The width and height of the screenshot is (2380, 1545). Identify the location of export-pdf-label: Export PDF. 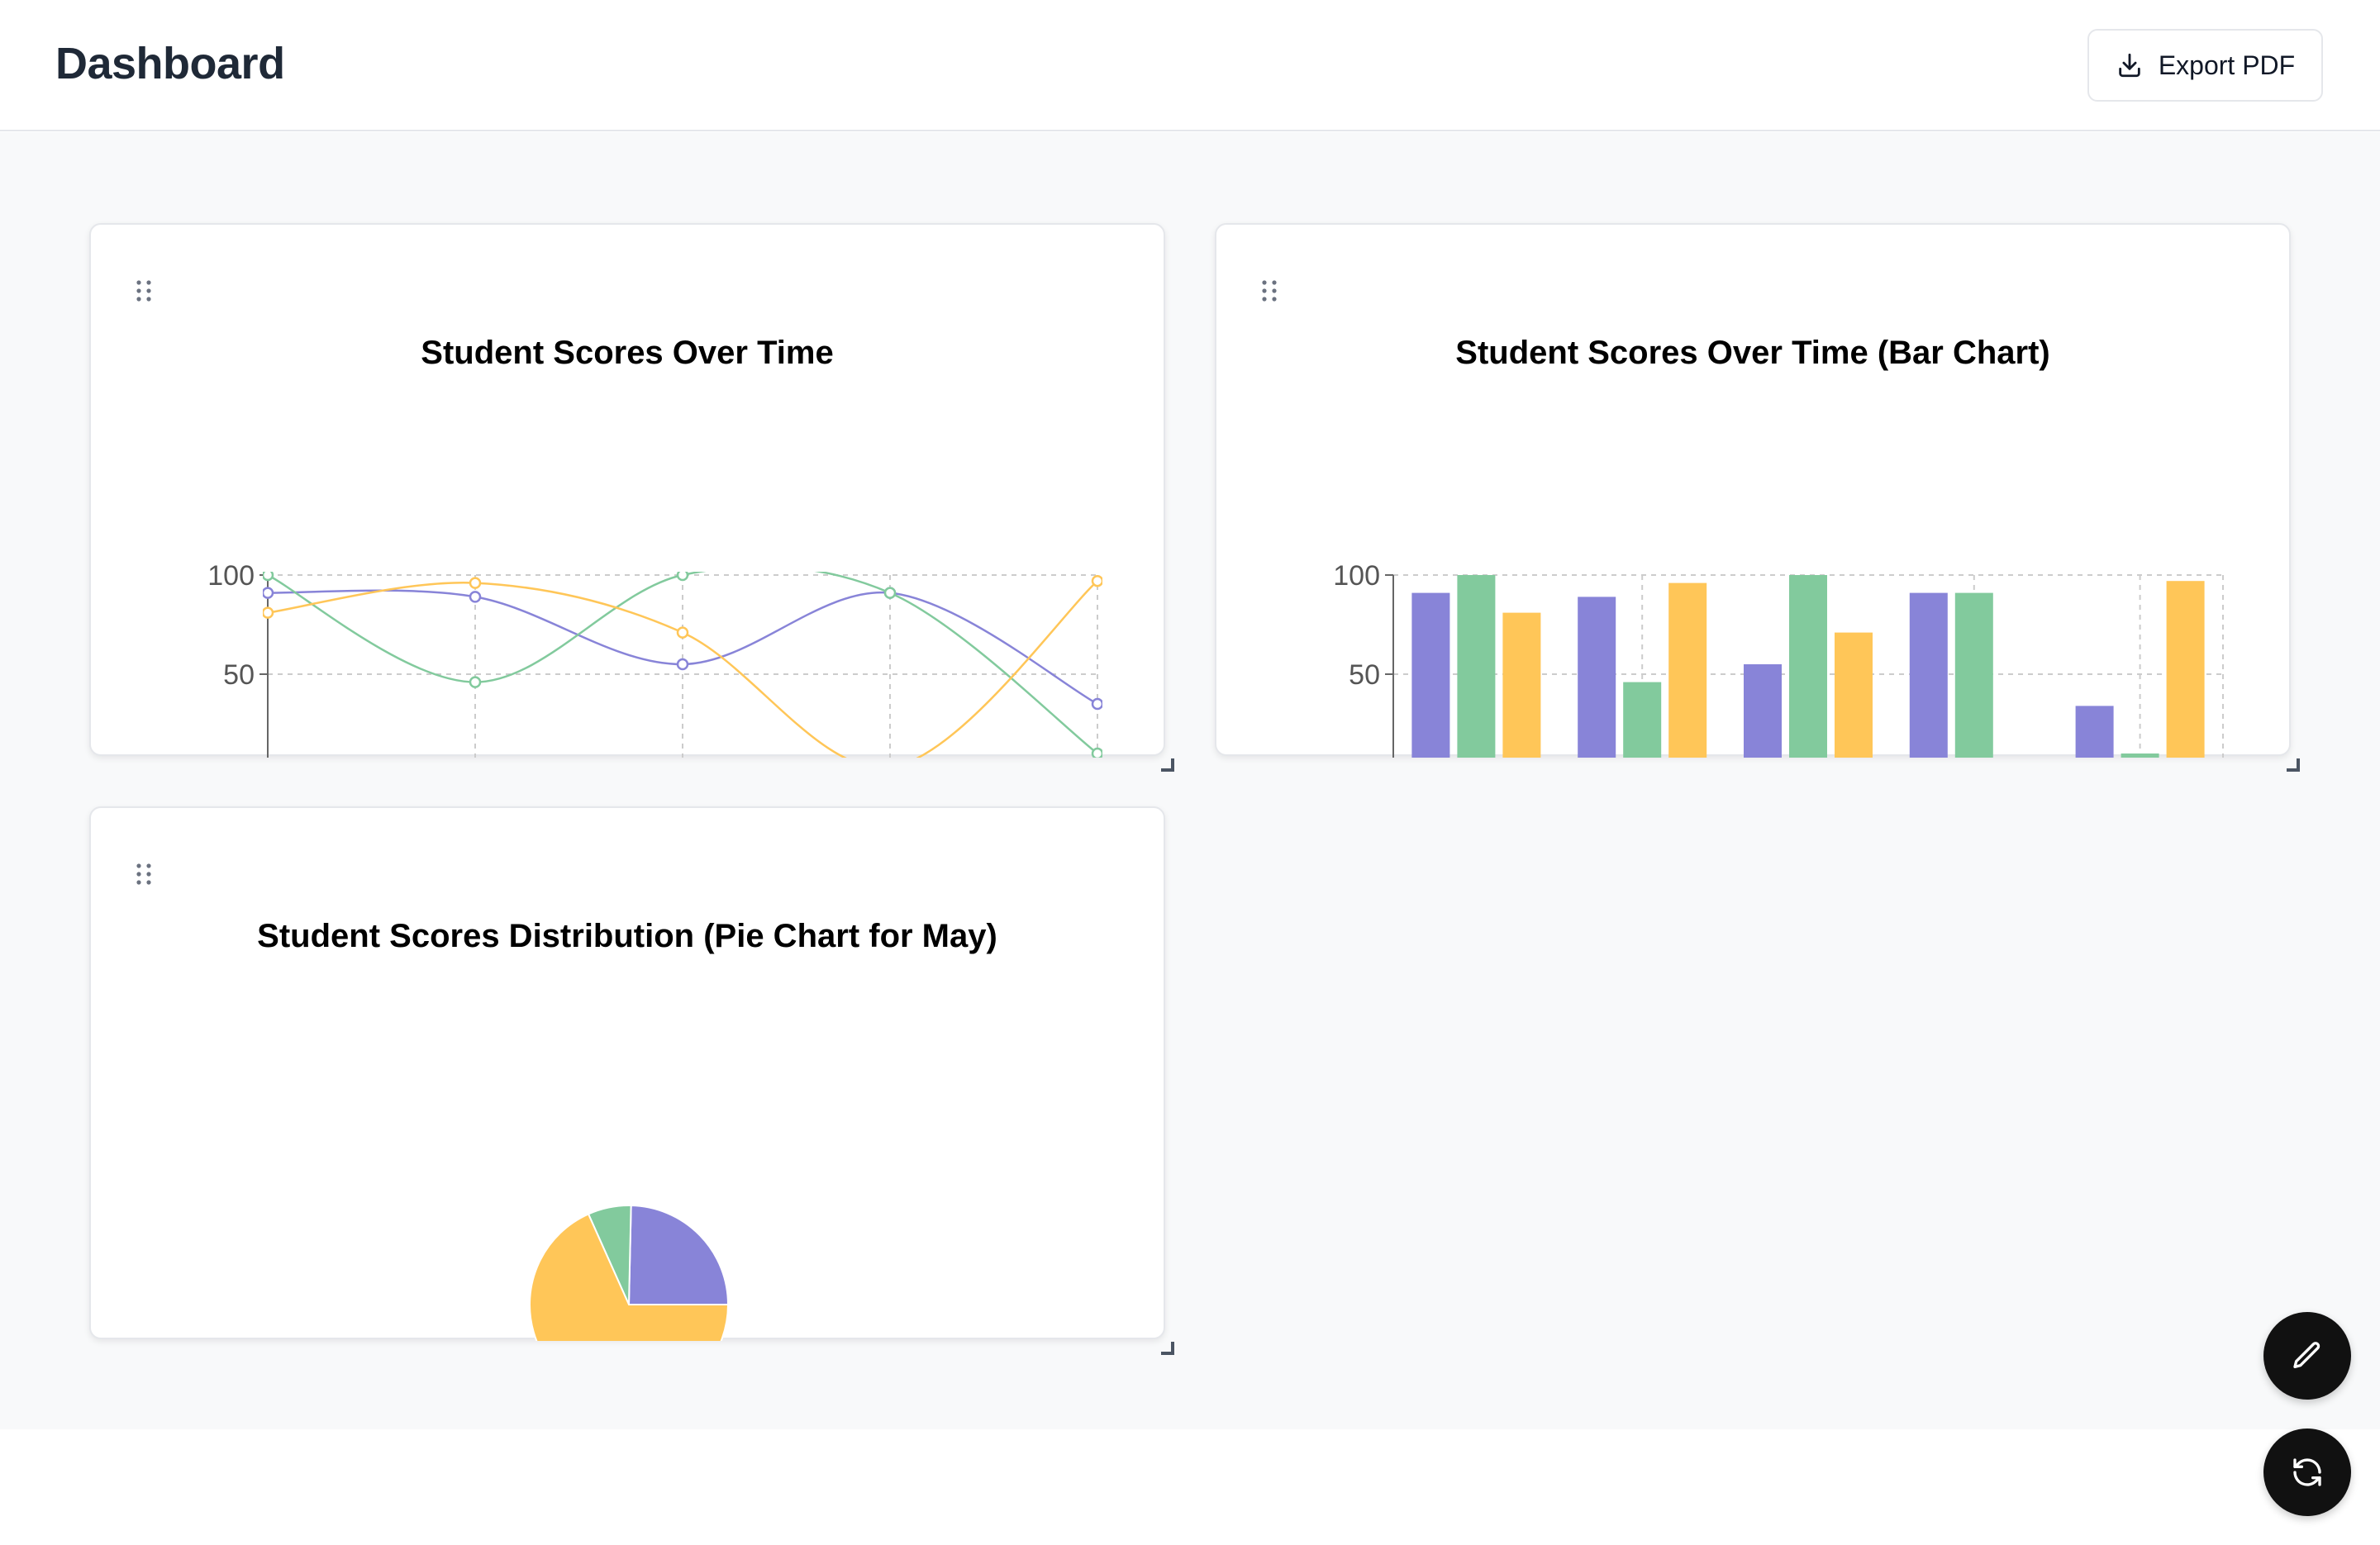
(2227, 65).